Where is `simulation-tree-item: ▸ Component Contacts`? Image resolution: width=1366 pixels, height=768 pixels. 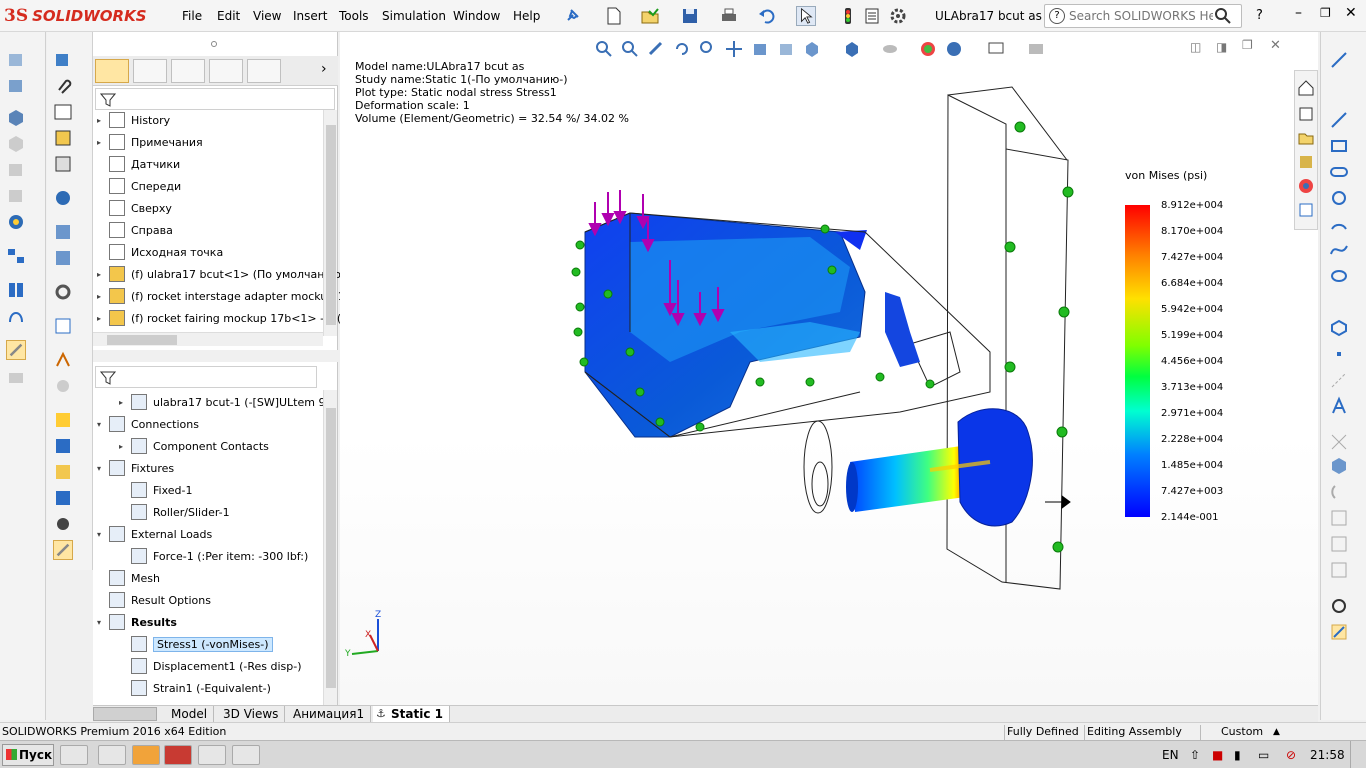
simulation-tree-item: ▸ Component Contacts is located at coordinates (194, 446).